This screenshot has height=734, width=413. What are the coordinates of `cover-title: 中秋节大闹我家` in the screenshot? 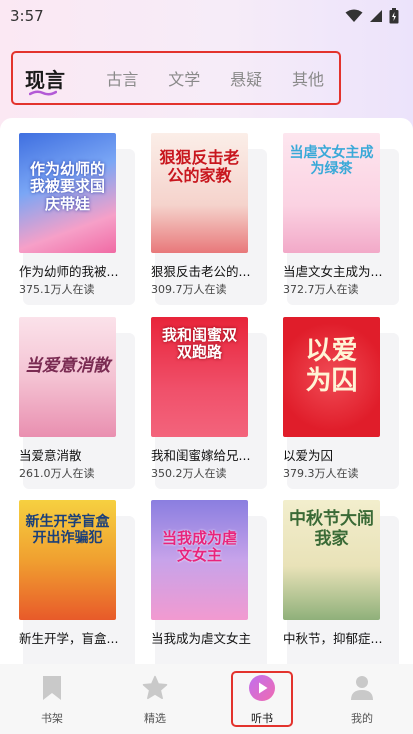 It's located at (331, 529).